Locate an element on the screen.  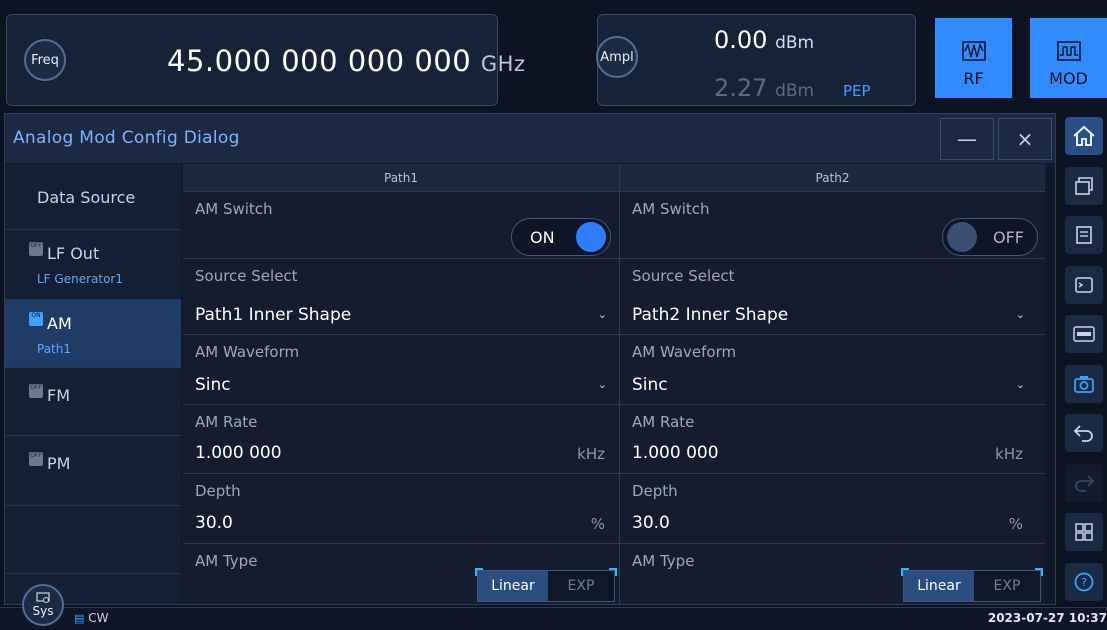
close-icon: × is located at coordinates (1025, 139).